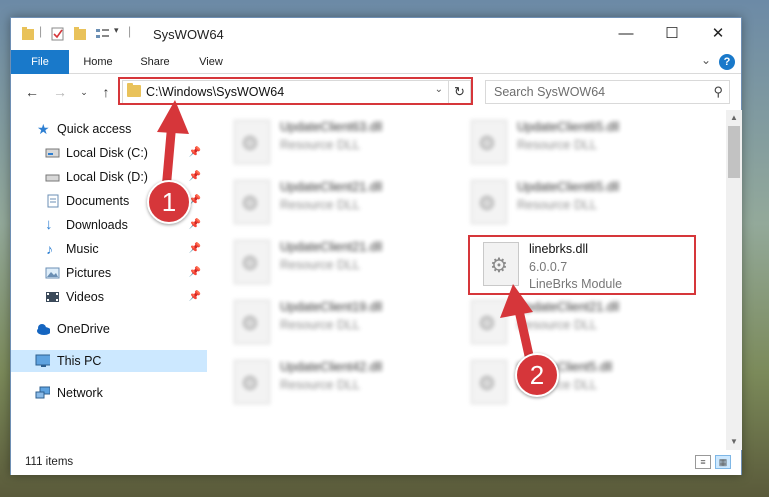 The image size is (769, 497). I want to click on sidebar-item-label: Pictures, so click(89, 273).